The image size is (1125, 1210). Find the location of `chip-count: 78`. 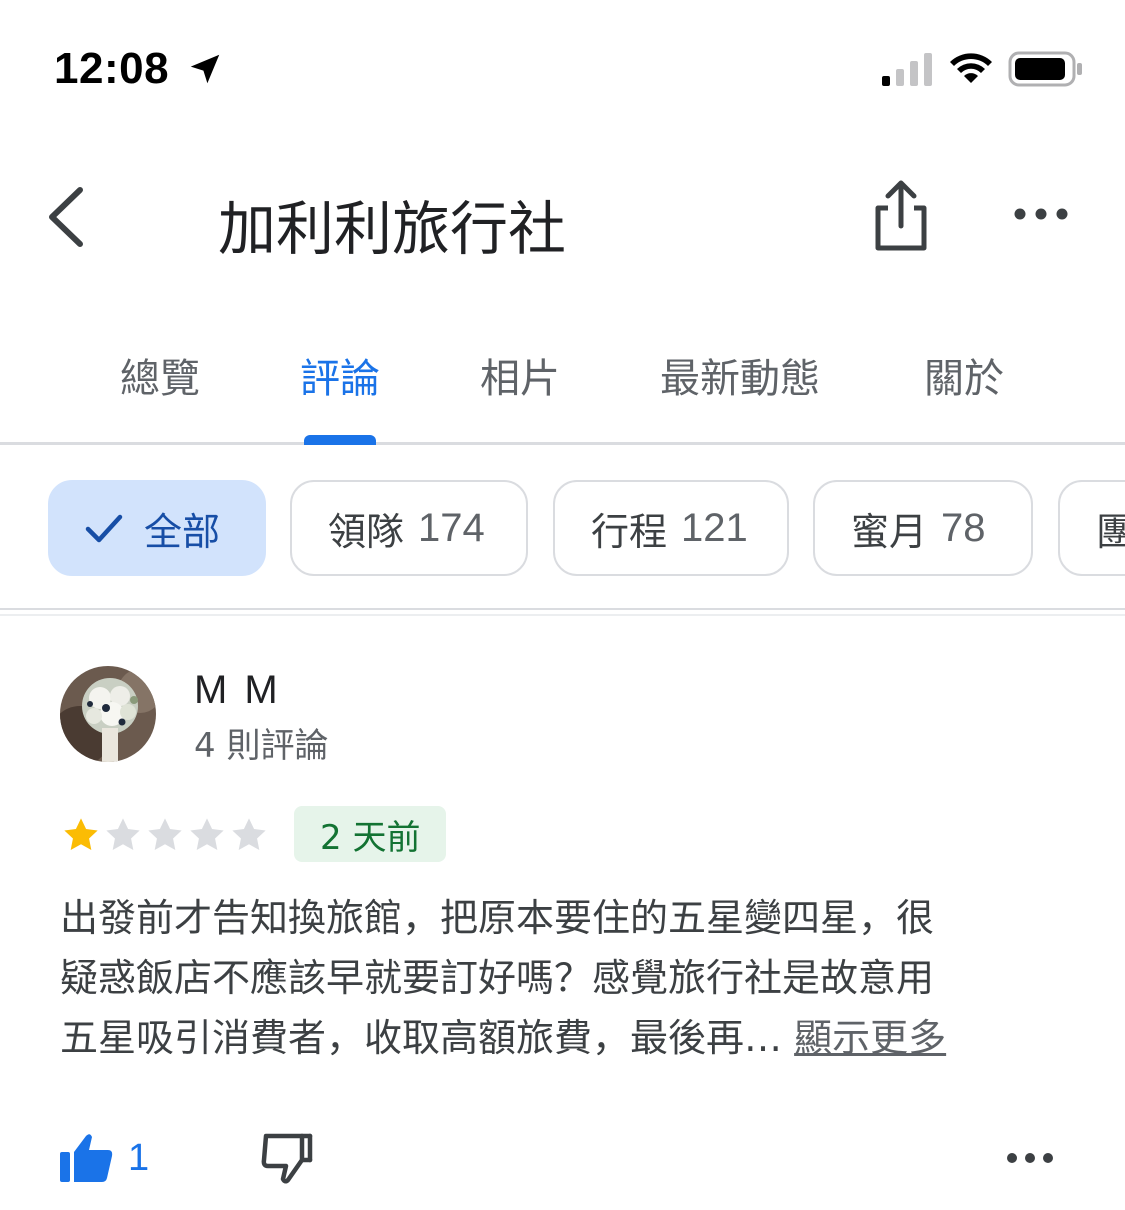

chip-count: 78 is located at coordinates (963, 527).